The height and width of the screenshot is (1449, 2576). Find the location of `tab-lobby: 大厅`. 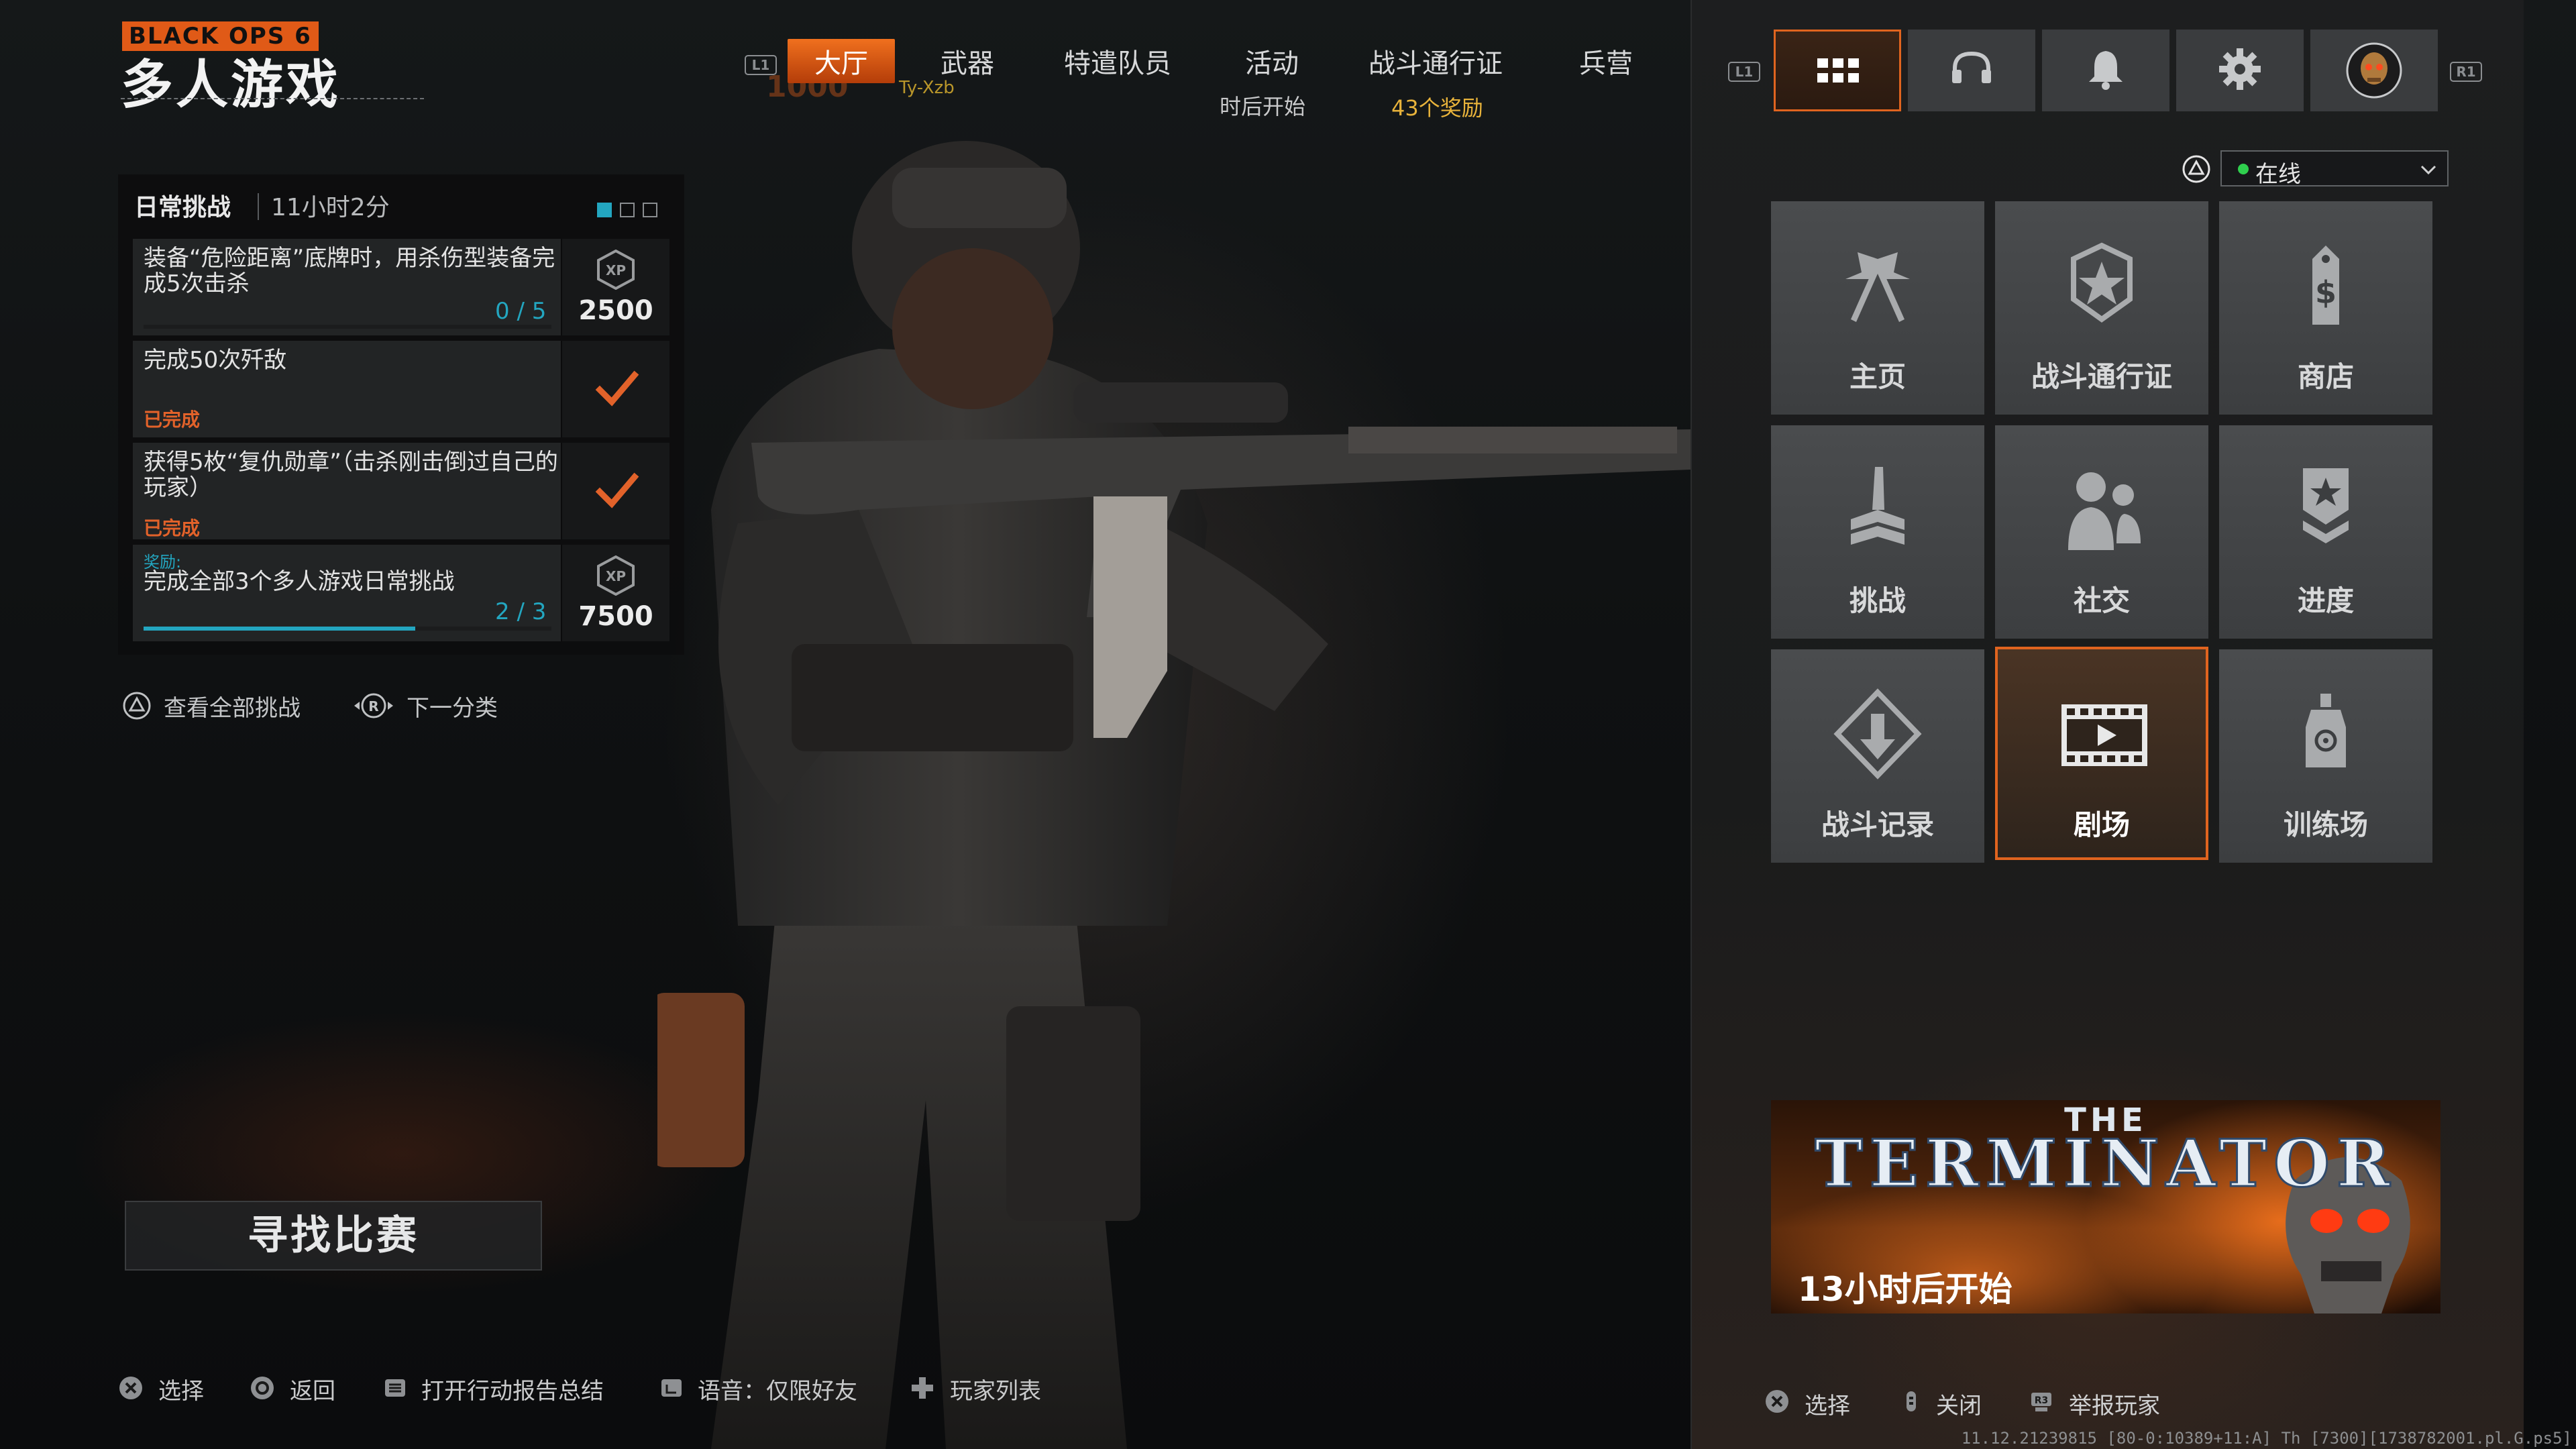

tab-lobby: 大厅 is located at coordinates (841, 61).